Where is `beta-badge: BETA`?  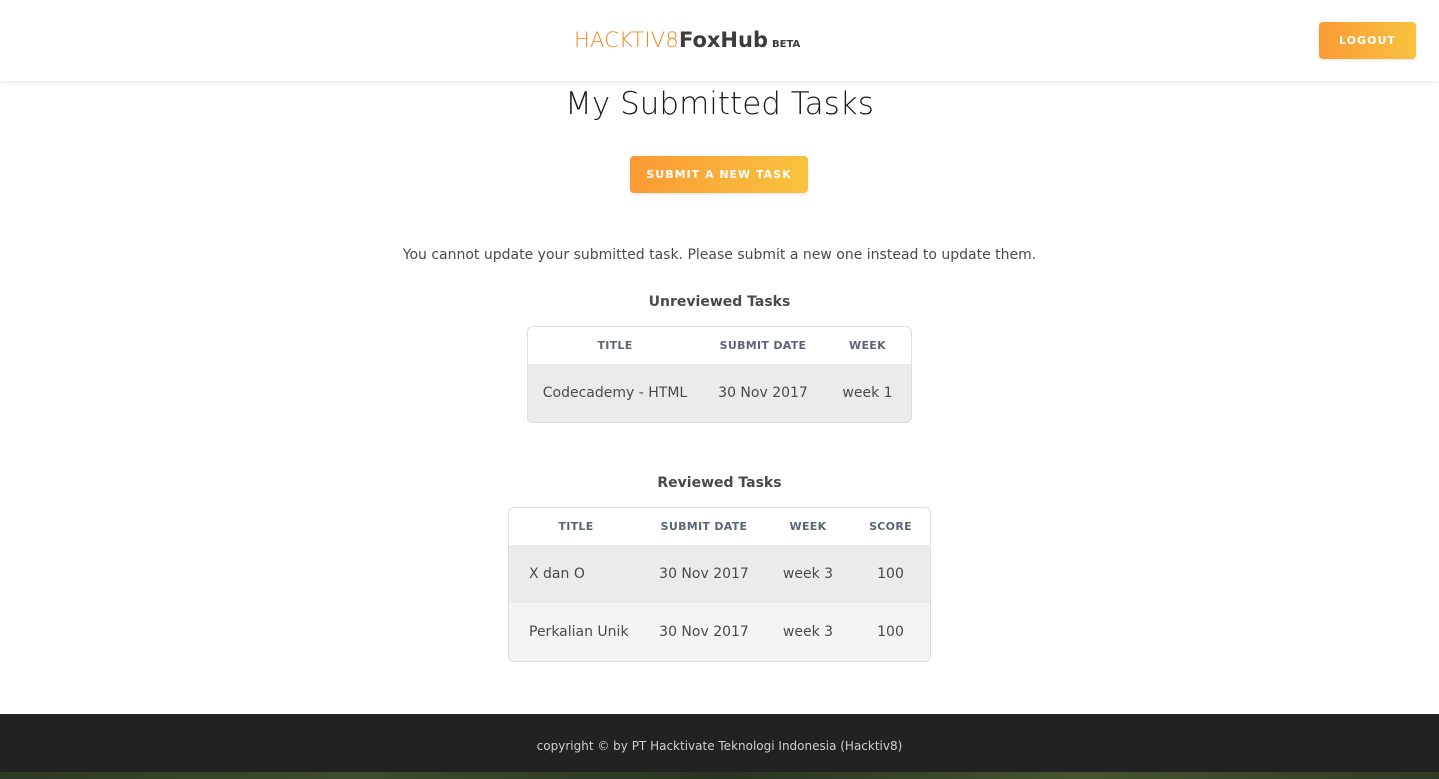
beta-badge: BETA is located at coordinates (786, 44).